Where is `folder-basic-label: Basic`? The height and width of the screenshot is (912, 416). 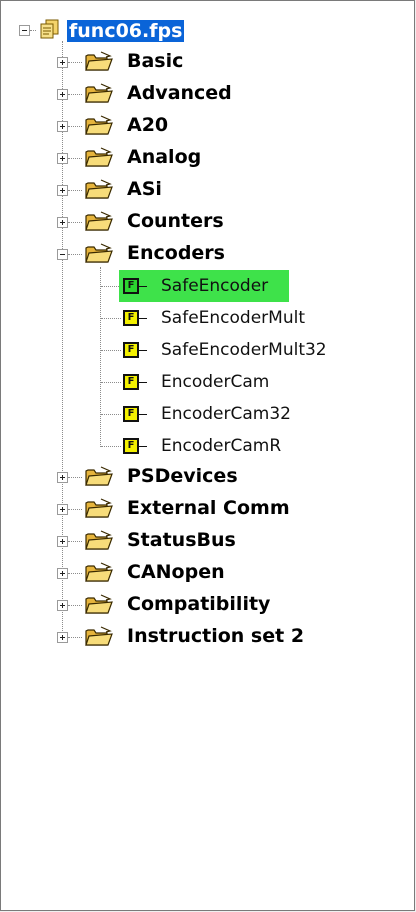 folder-basic-label: Basic is located at coordinates (155, 61).